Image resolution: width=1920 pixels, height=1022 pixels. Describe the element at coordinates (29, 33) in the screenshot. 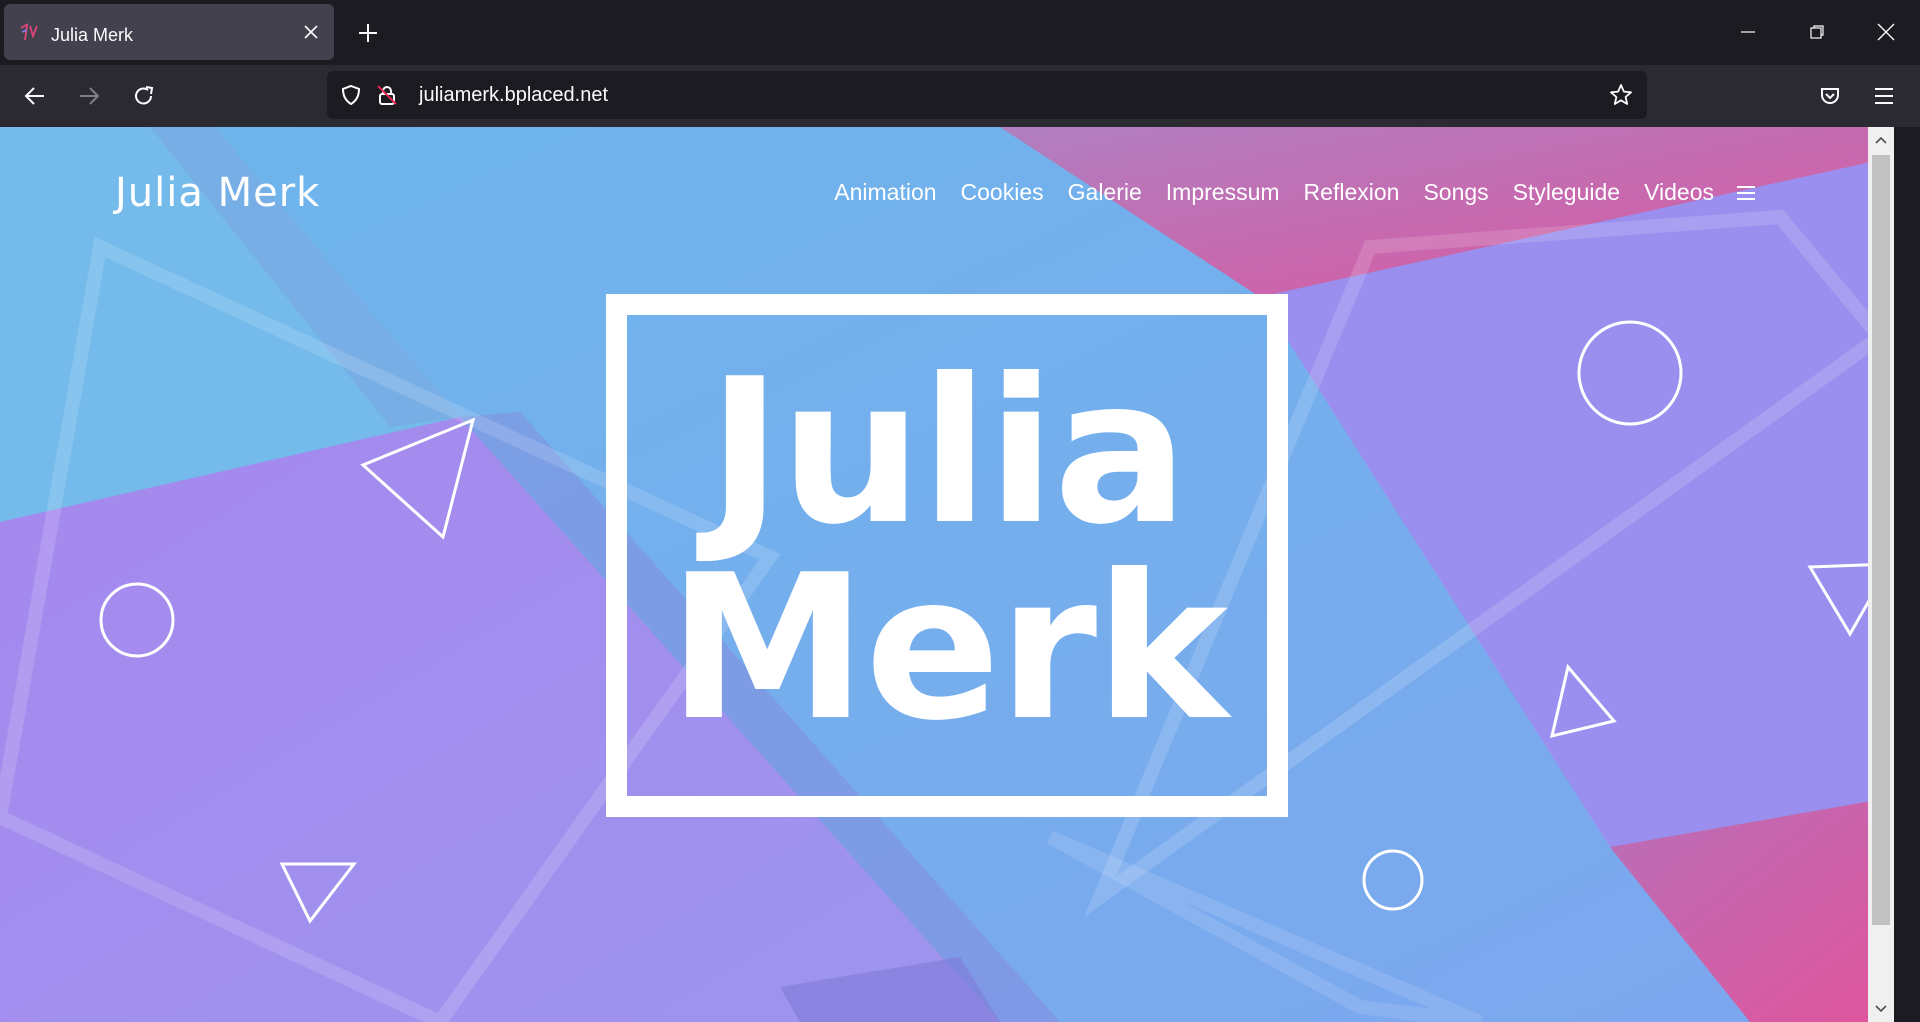

I see `tab-favicon-icon` at that location.